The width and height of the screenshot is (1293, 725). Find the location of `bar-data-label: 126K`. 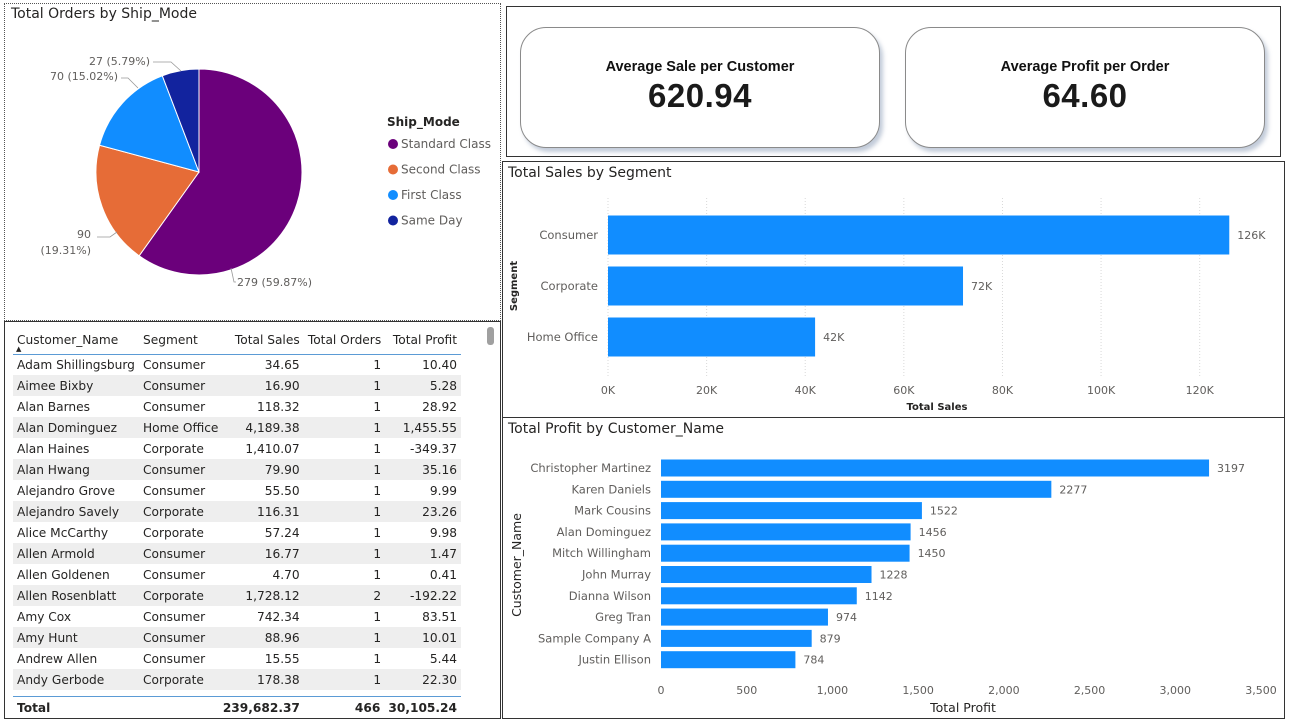

bar-data-label: 126K is located at coordinates (1251, 235).